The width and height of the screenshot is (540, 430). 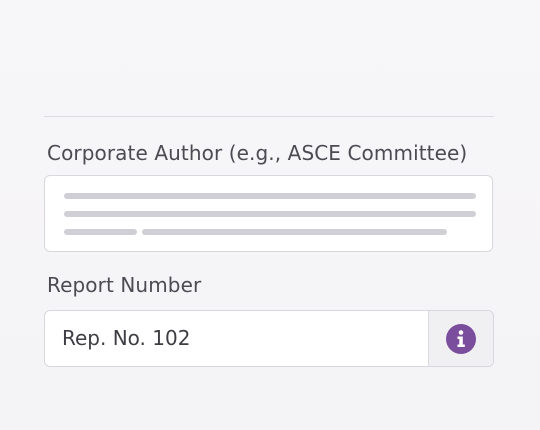 I want to click on info-icon, so click(x=461, y=338).